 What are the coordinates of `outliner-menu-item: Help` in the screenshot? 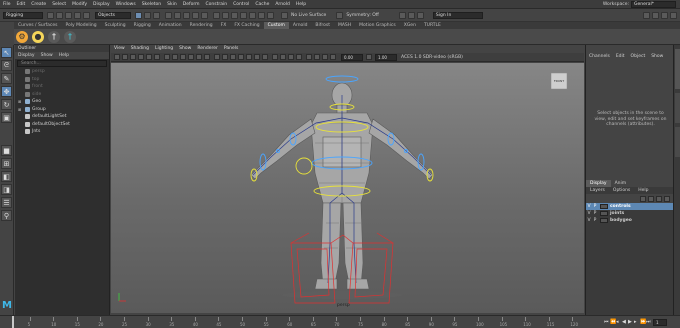 It's located at (64, 55).